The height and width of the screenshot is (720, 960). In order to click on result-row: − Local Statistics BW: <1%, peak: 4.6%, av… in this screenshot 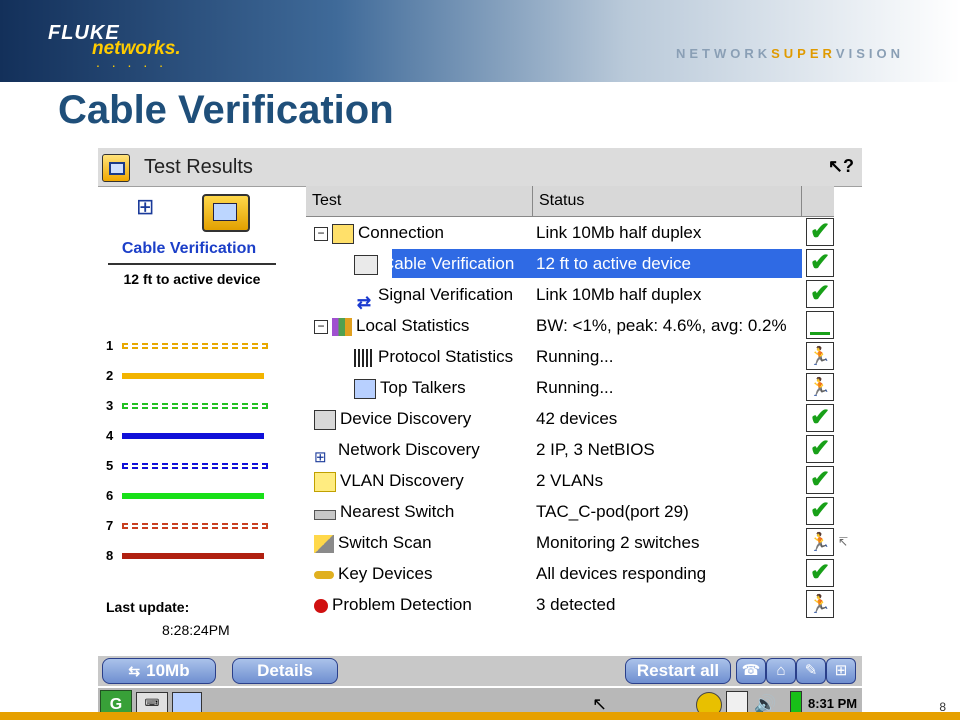, I will do `click(570, 325)`.